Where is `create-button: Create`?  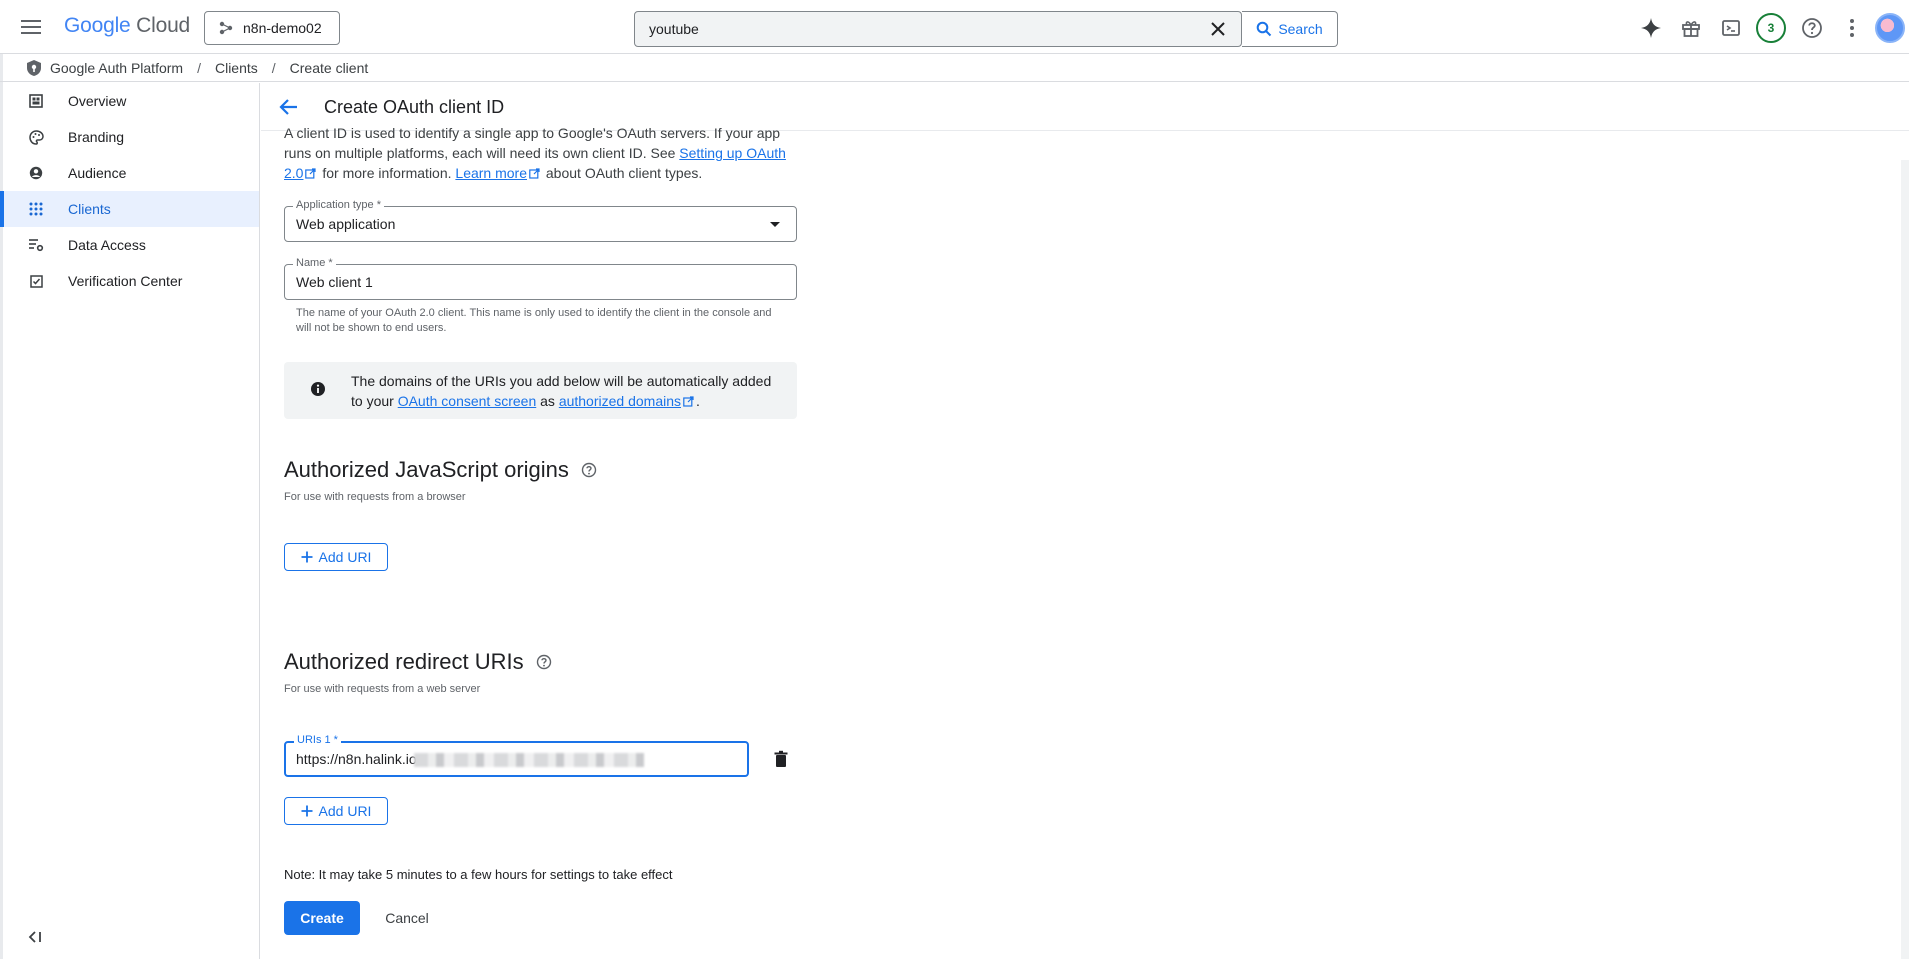 create-button: Create is located at coordinates (322, 918).